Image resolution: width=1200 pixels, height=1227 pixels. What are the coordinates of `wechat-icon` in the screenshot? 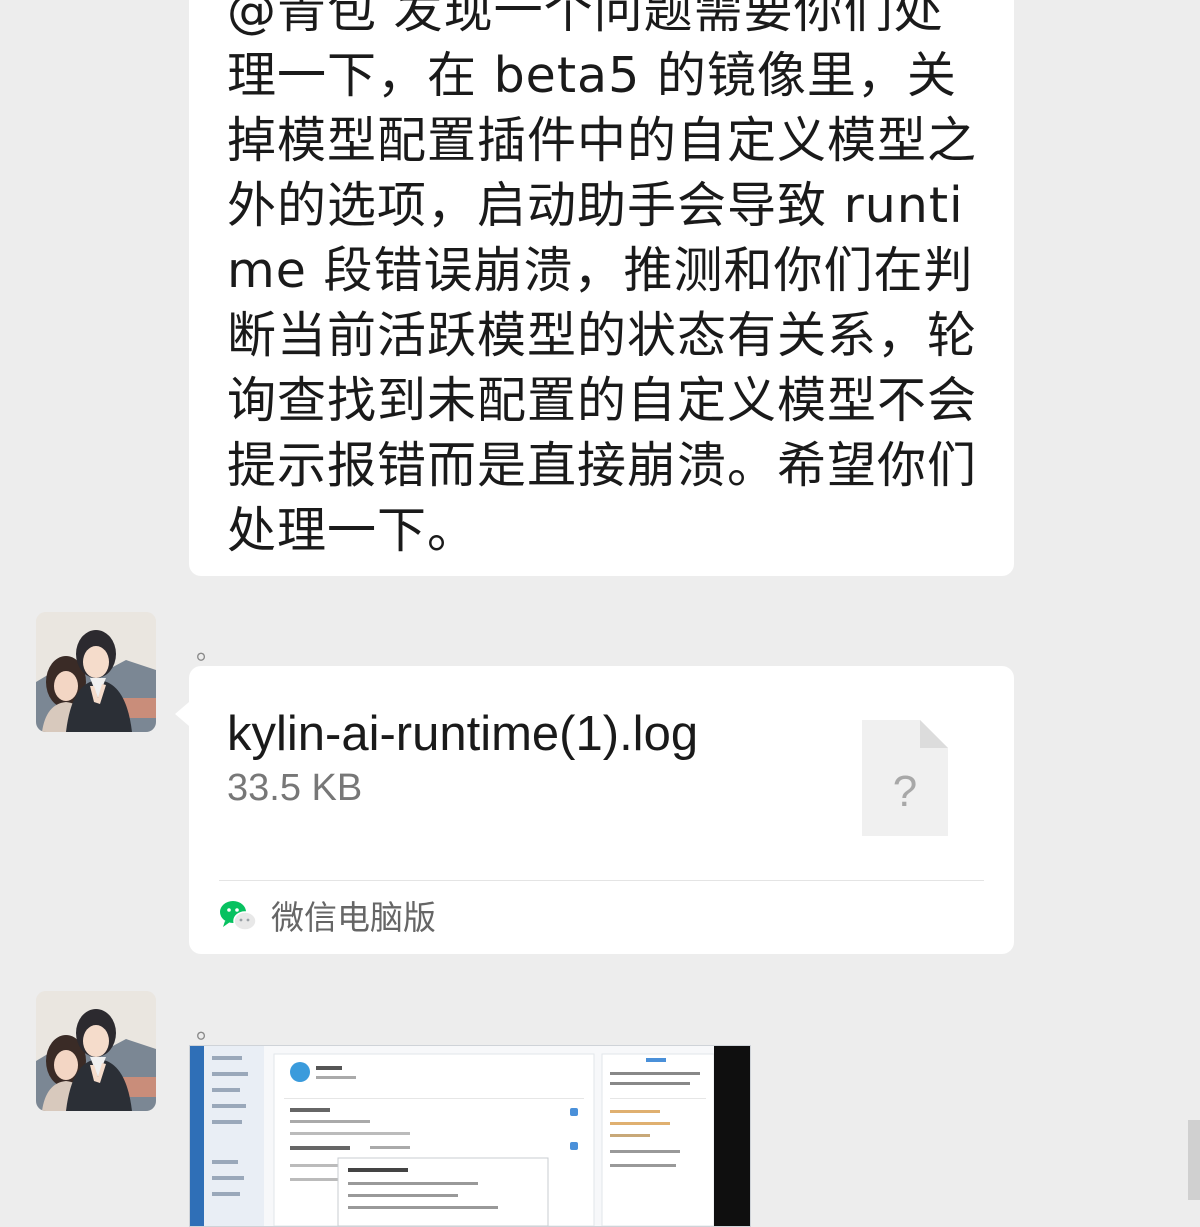 It's located at (238, 918).